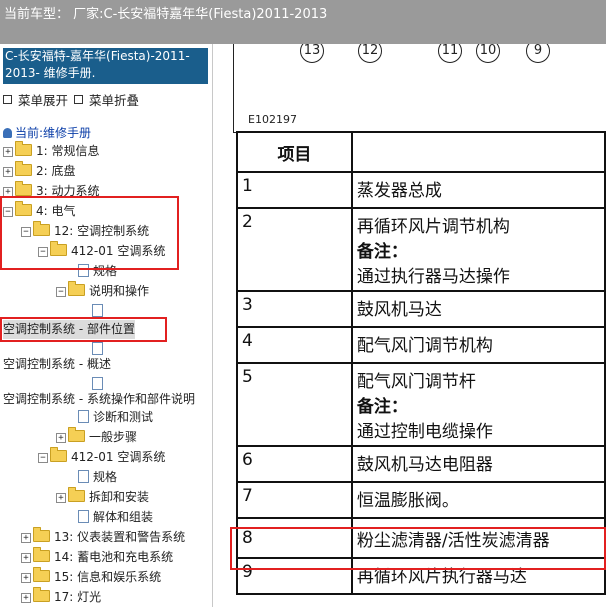  What do you see at coordinates (7, 133) in the screenshot?
I see `user-icon` at bounding box center [7, 133].